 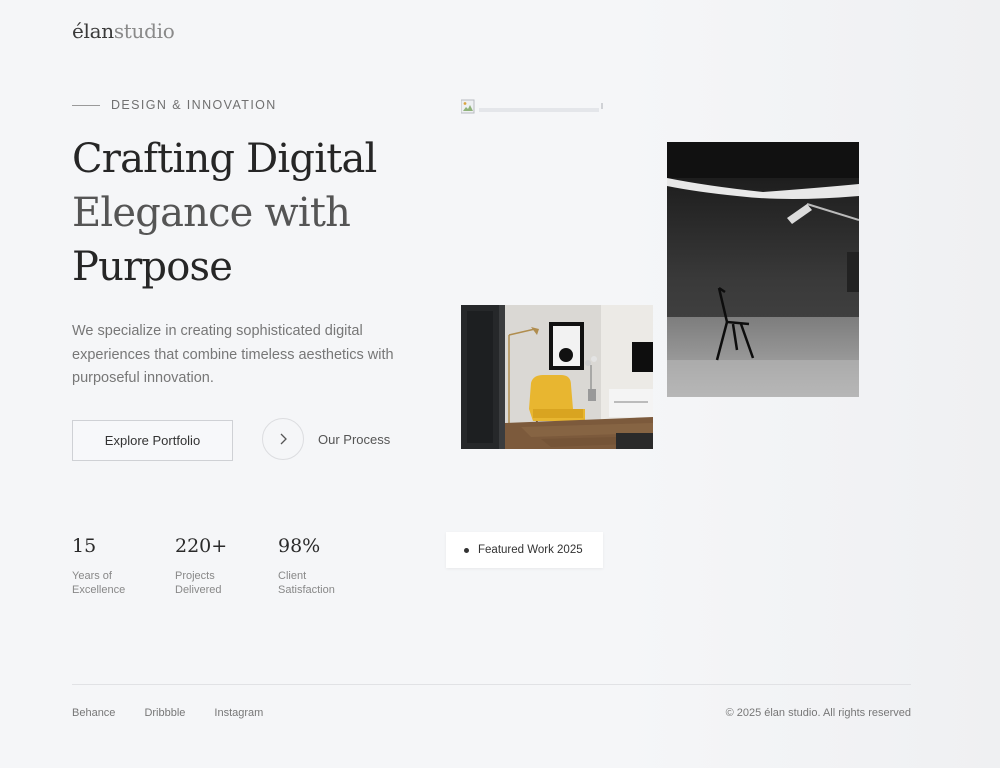 What do you see at coordinates (84, 546) in the screenshot?
I see `stat-value: 15` at bounding box center [84, 546].